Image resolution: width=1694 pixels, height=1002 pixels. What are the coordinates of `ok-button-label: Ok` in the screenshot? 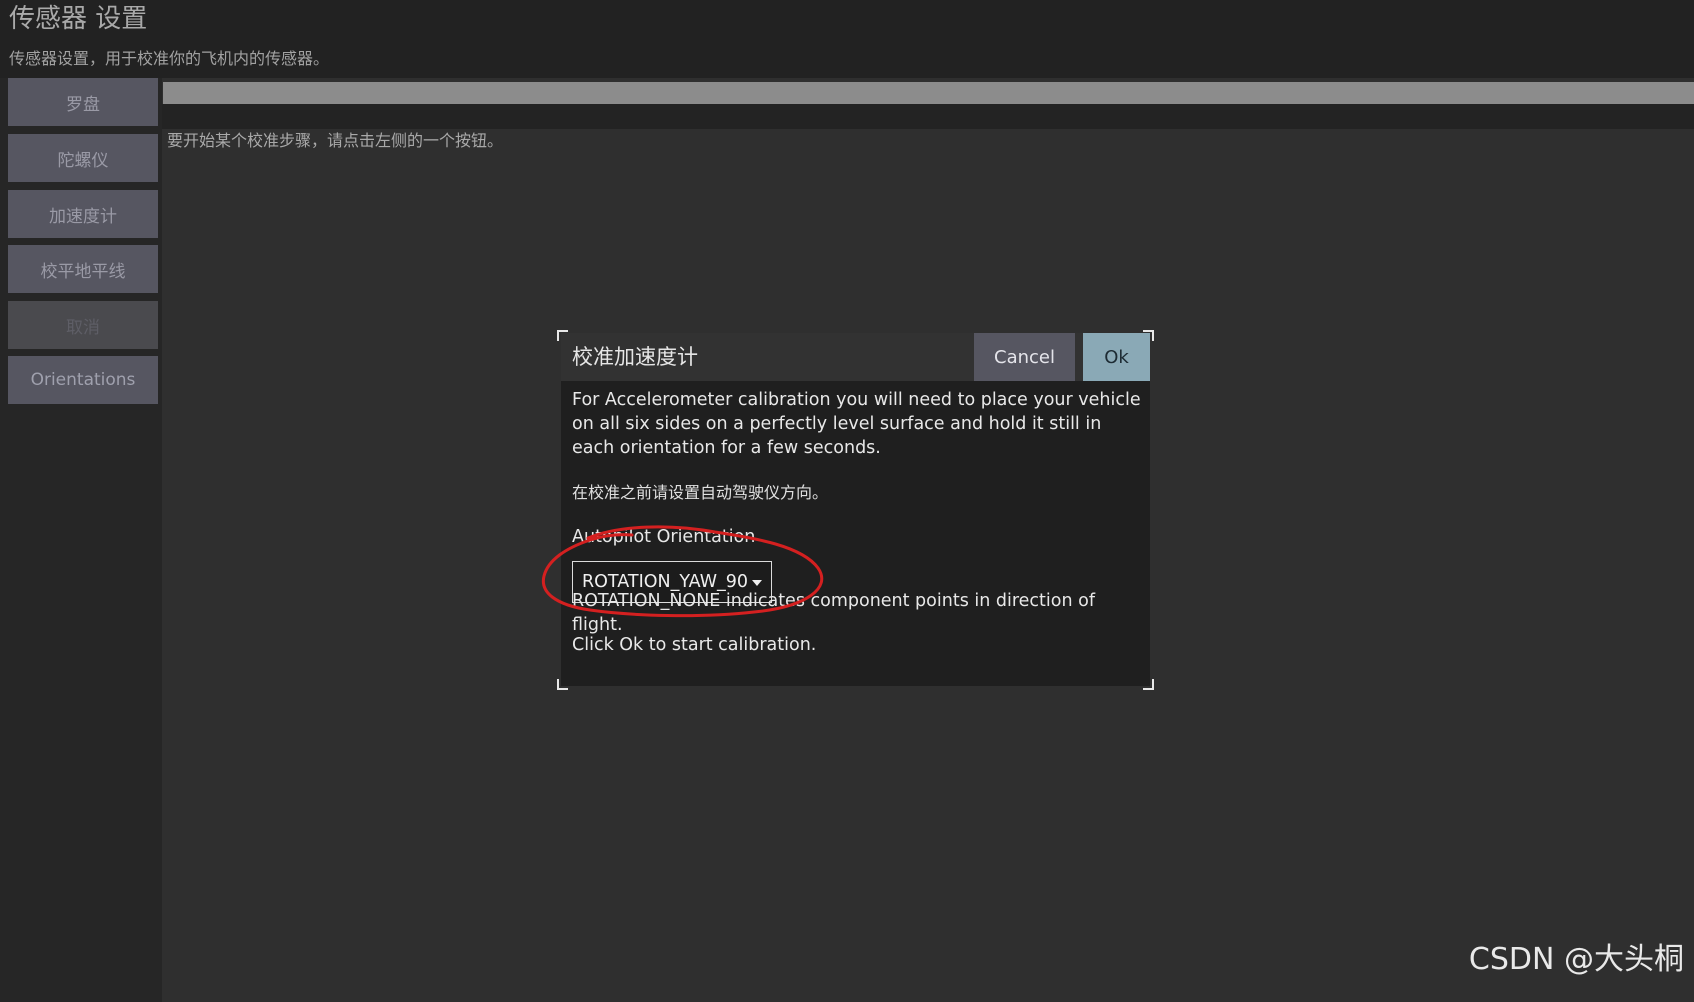 It's located at (1116, 357).